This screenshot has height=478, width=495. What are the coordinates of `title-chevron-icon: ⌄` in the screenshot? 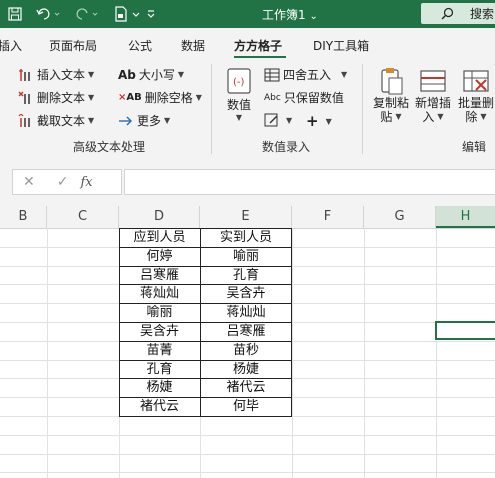 It's located at (313, 16).